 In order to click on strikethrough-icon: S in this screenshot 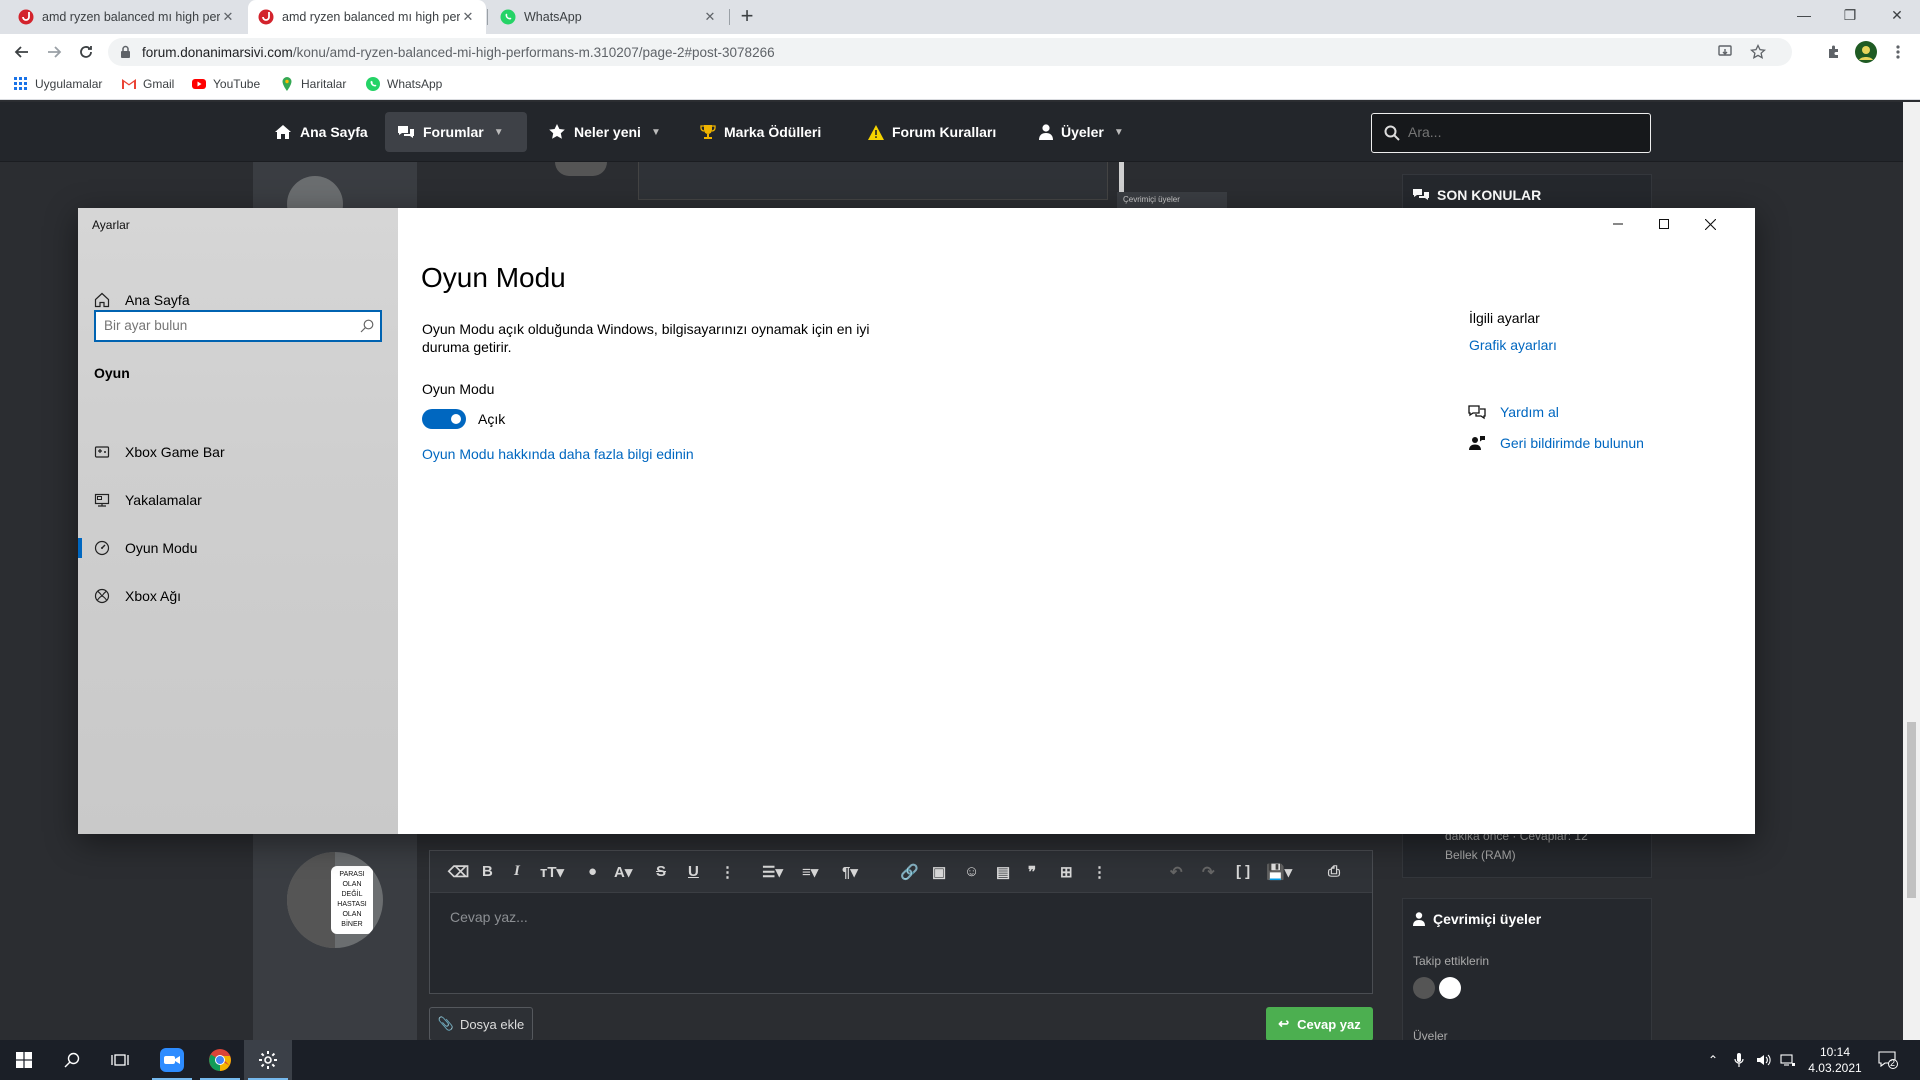, I will do `click(661, 871)`.